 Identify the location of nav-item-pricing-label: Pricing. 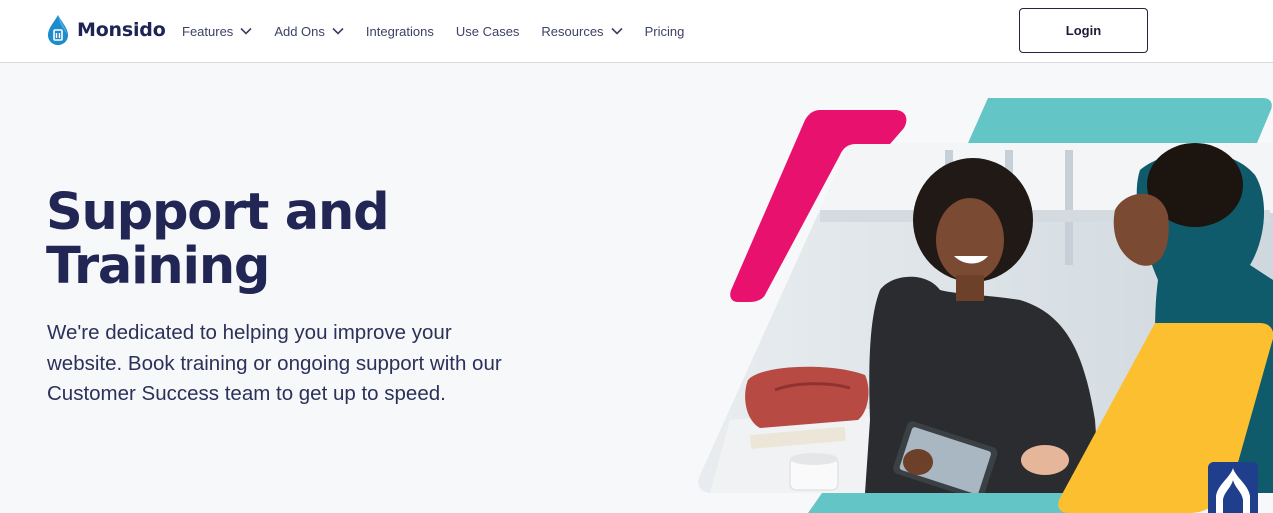
(664, 31).